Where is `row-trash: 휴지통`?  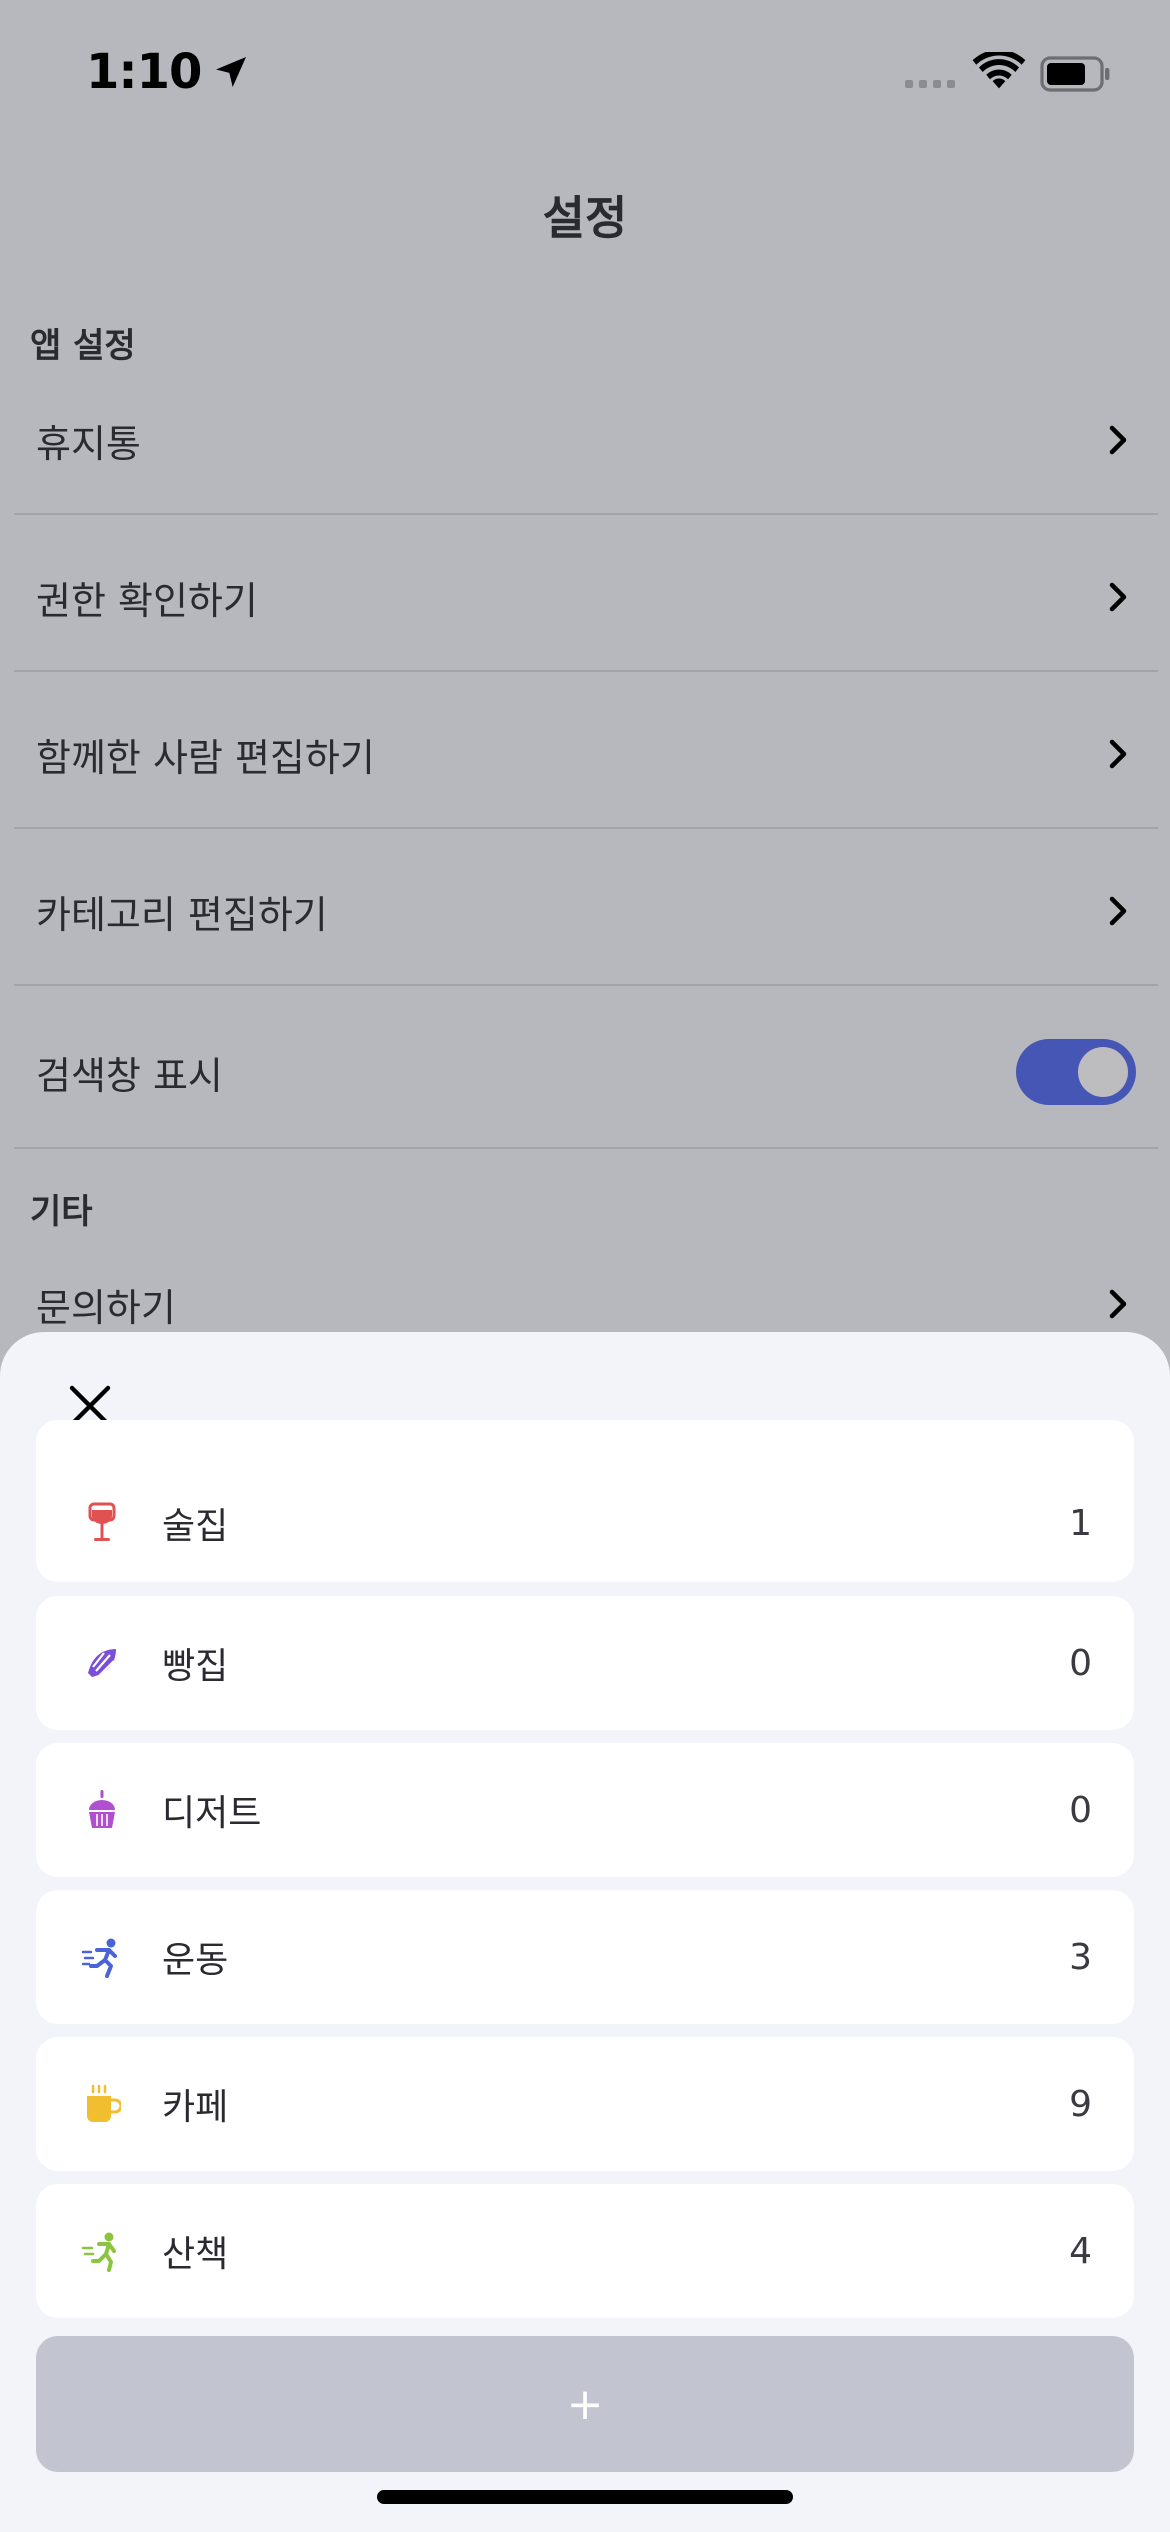 row-trash: 휴지통 is located at coordinates (586, 440).